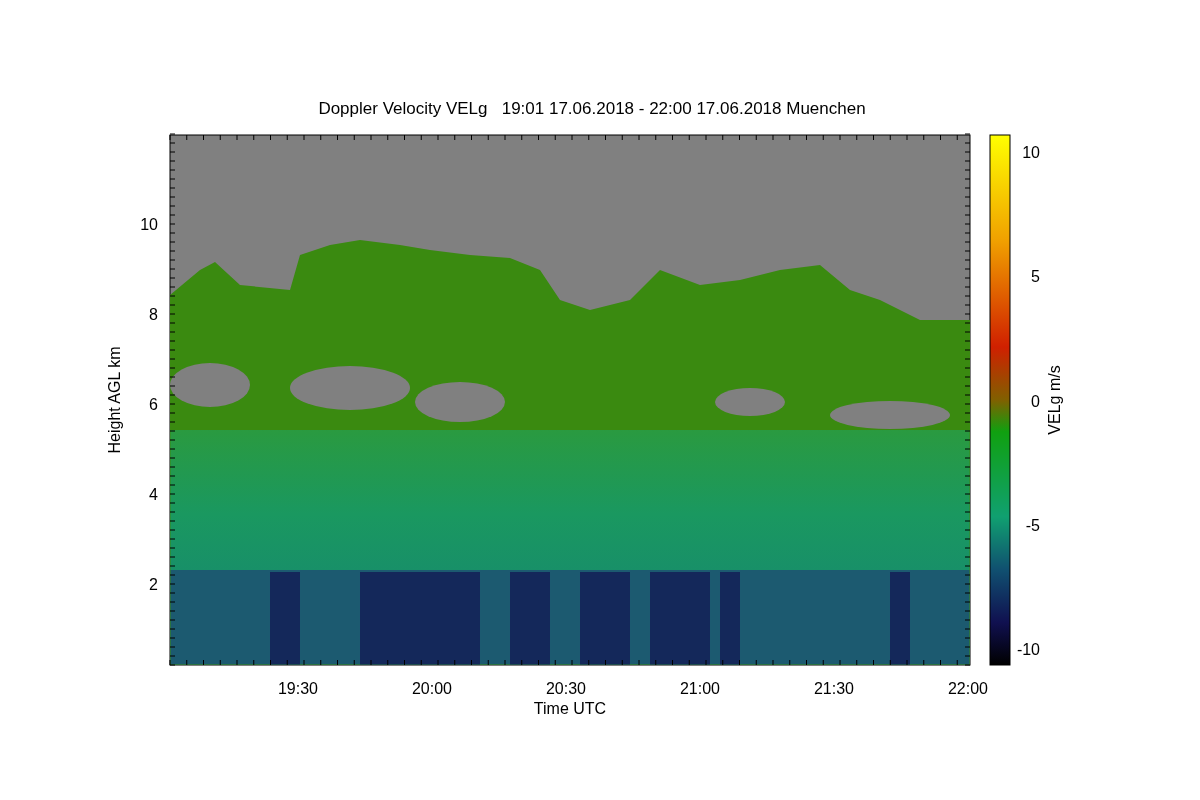 The image size is (1200, 800). What do you see at coordinates (592, 108) in the screenshot?
I see `plot-title: Doppler Velocity VELg 19:01 17.06.2018 - 22:00 17.06.2018 Muenchen` at bounding box center [592, 108].